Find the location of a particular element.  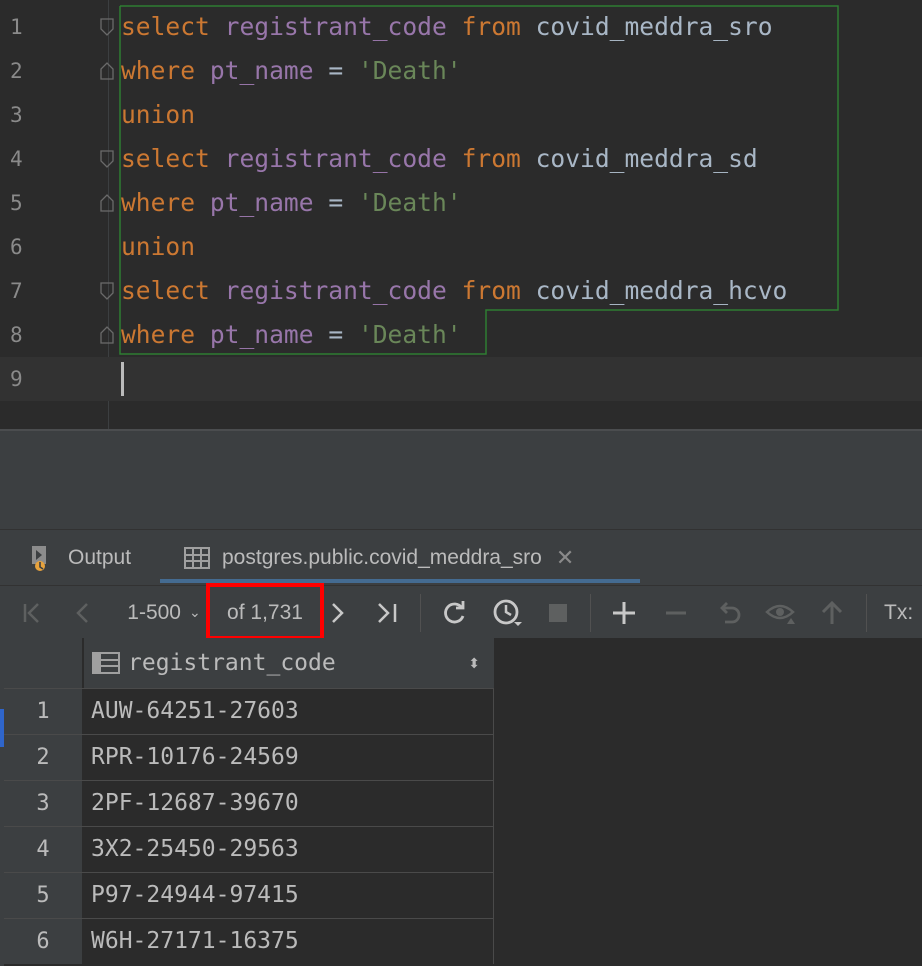

line-number: 3 is located at coordinates (16, 115).